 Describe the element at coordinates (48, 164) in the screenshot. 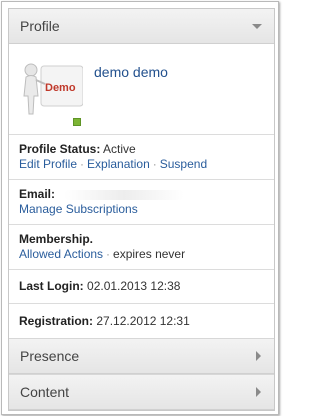

I see `edit-profile-link: Edit Profile` at that location.